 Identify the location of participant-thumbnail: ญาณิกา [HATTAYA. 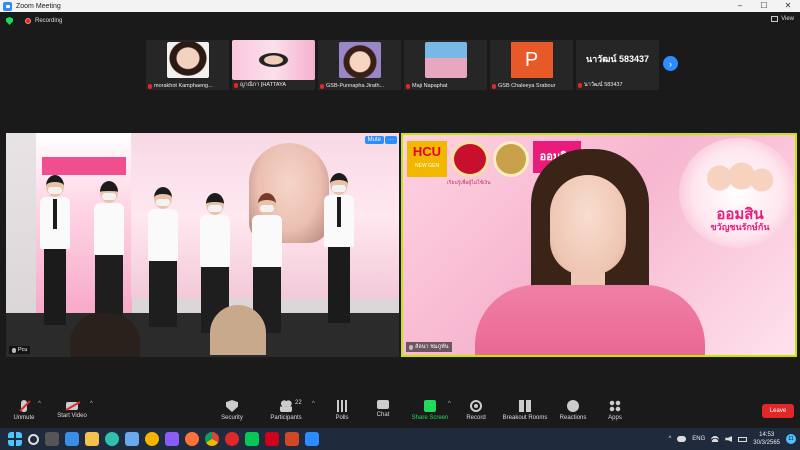
(273, 65).